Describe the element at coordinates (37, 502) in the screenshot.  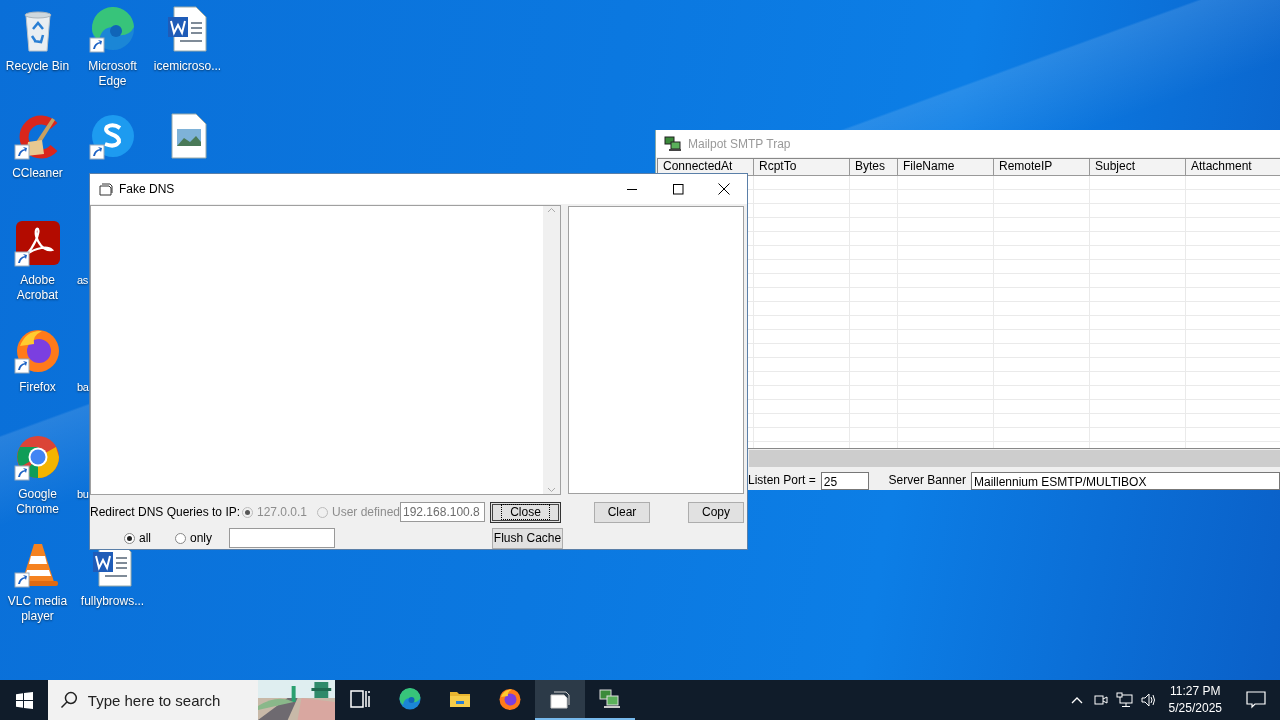
I see `desktop-icon-label: Google Chrome` at that location.